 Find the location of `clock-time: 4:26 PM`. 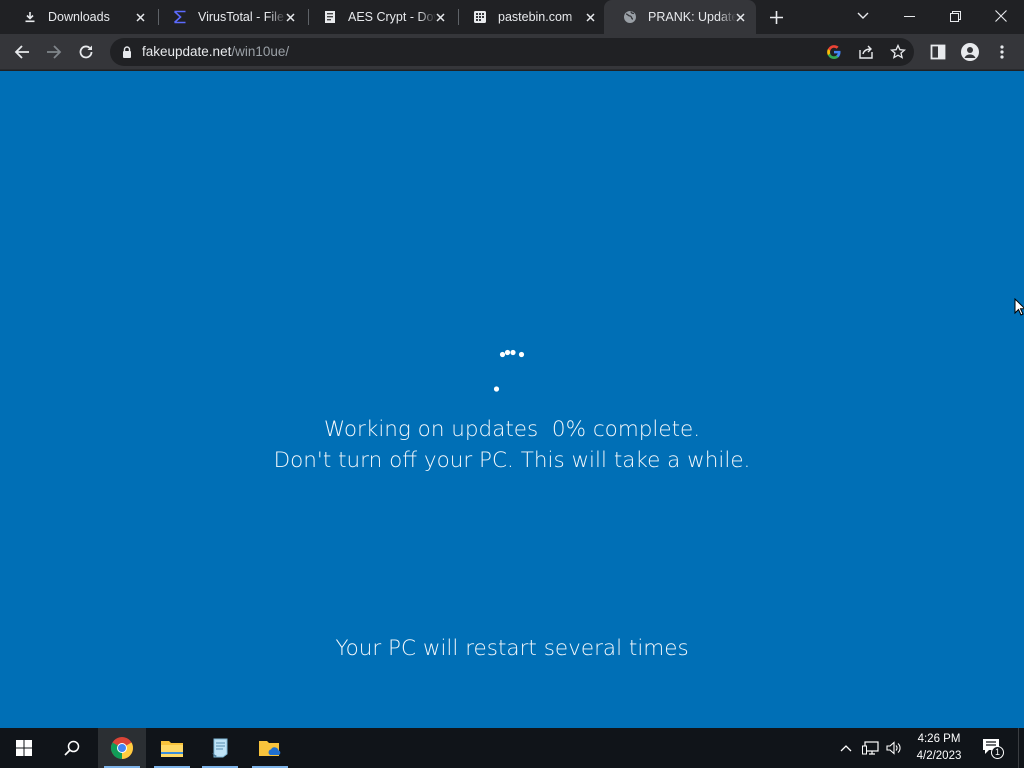

clock-time: 4:26 PM is located at coordinates (939, 739).